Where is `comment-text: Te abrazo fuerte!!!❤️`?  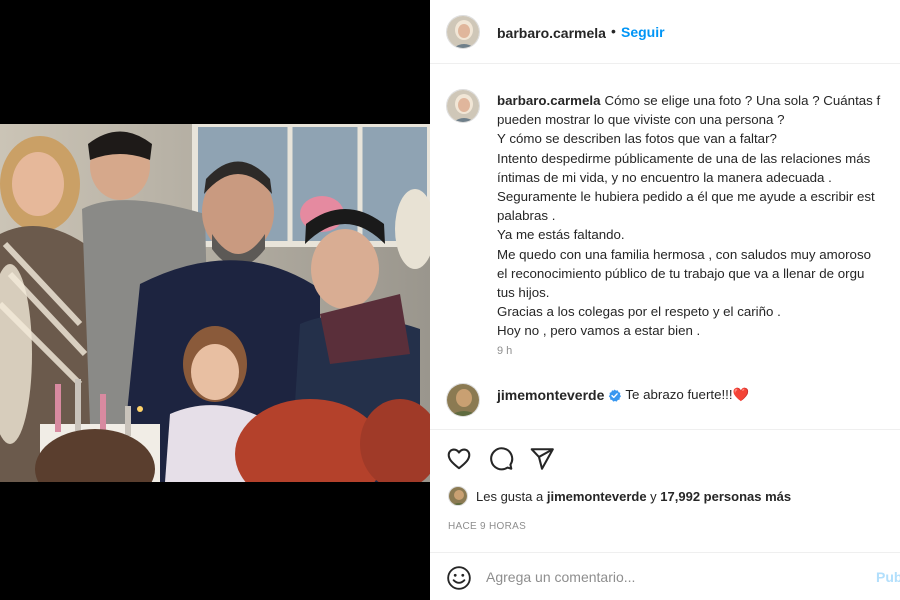 comment-text: Te abrazo fuerte!!!❤️ is located at coordinates (687, 394).